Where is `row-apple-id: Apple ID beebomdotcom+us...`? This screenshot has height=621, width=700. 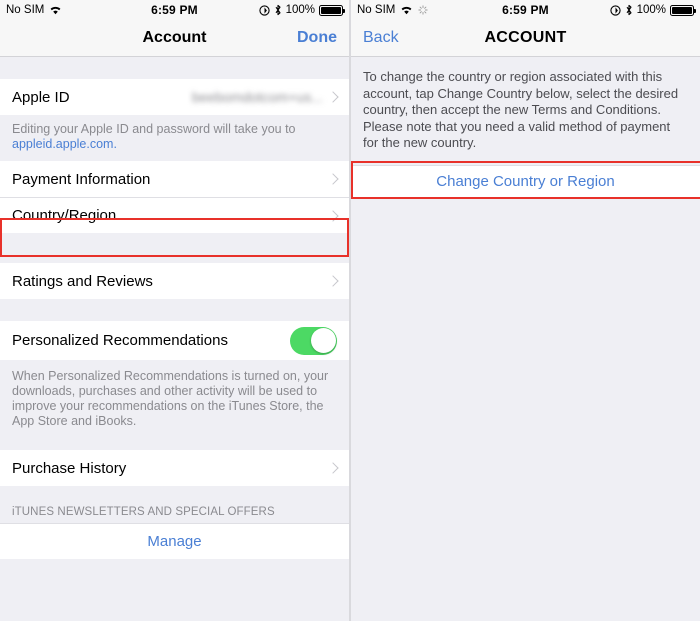 row-apple-id: Apple ID beebomdotcom+us... is located at coordinates (174, 97).